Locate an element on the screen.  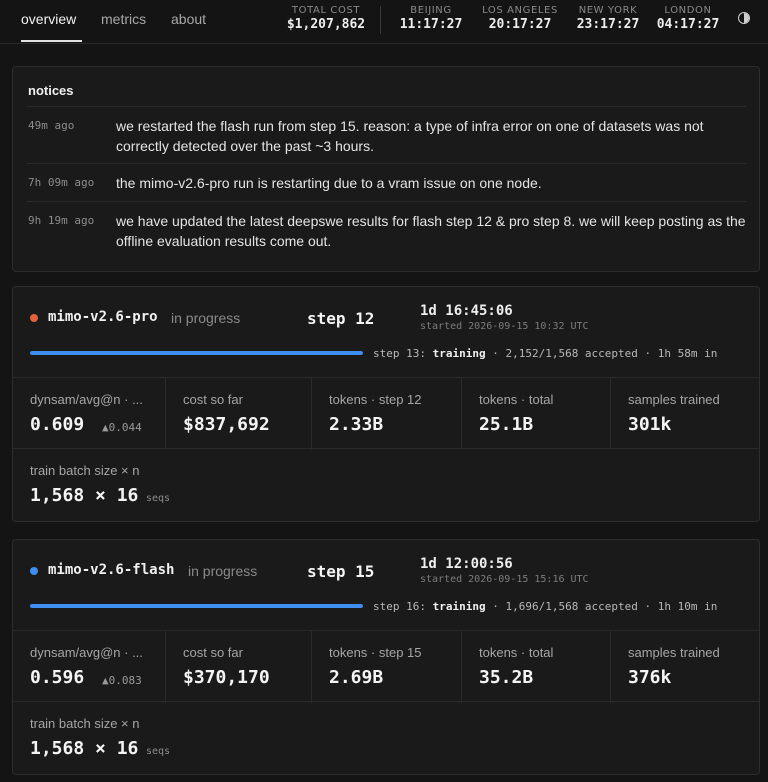
notice-time: 49m ago is located at coordinates (51, 125).